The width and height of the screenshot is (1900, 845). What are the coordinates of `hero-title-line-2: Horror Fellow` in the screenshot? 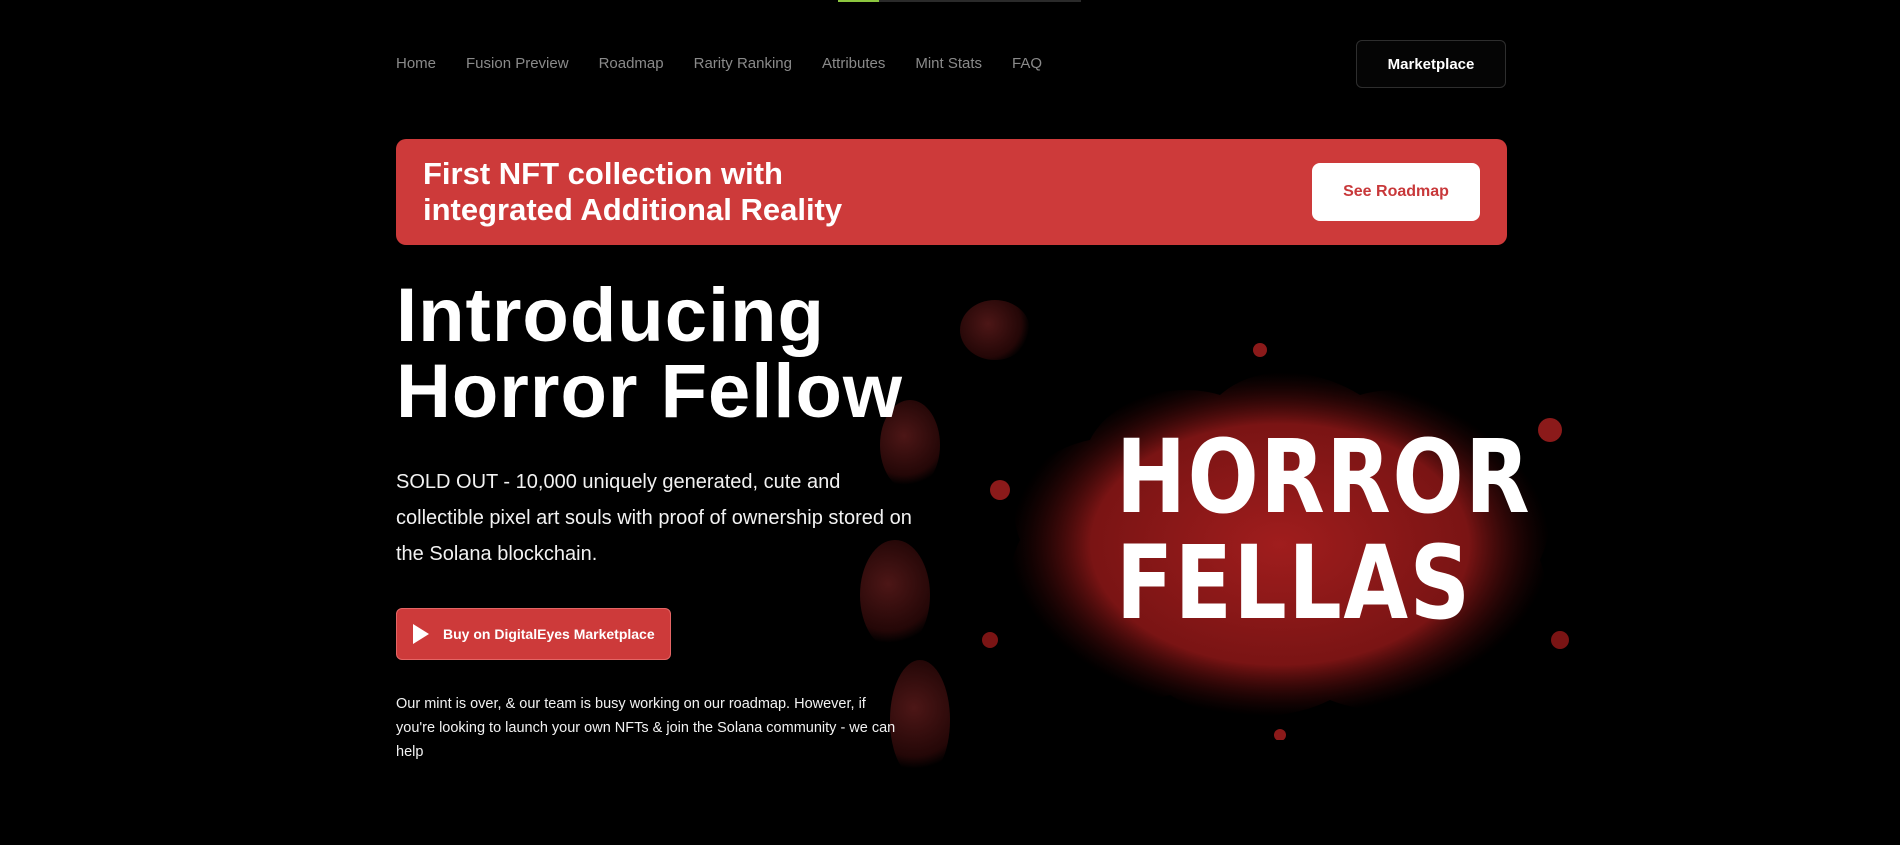 It's located at (650, 391).